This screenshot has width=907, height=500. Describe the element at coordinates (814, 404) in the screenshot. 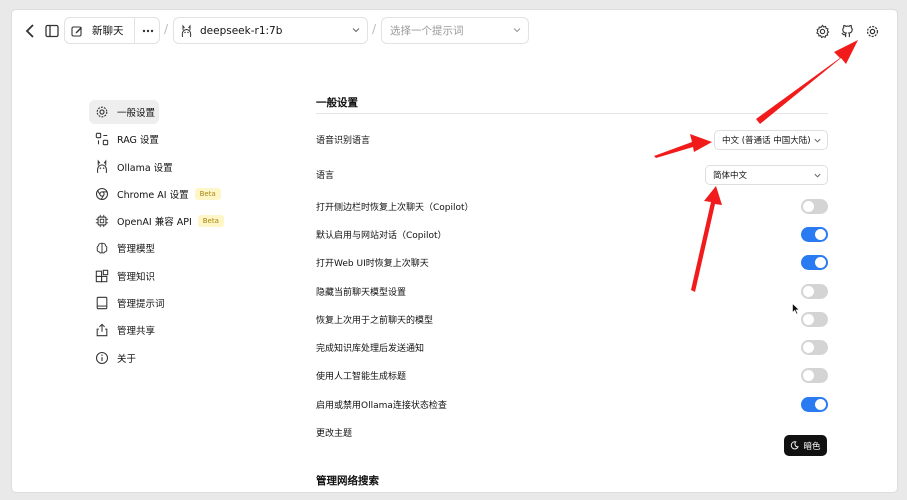

I see `ollama-status-toggle` at that location.